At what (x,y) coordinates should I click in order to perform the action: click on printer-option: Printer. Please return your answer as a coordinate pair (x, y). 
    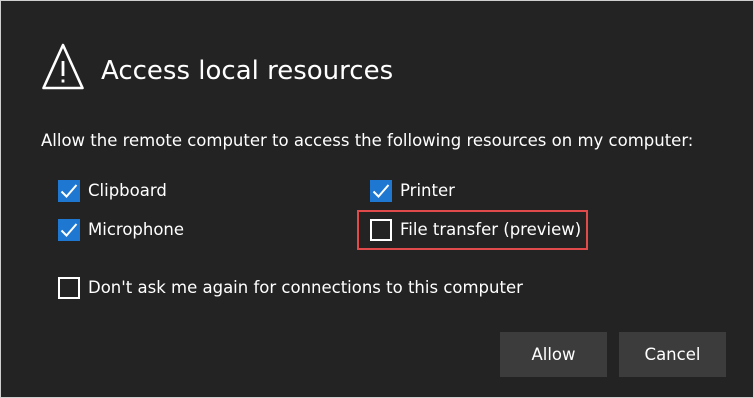
    Looking at the image, I should click on (412, 191).